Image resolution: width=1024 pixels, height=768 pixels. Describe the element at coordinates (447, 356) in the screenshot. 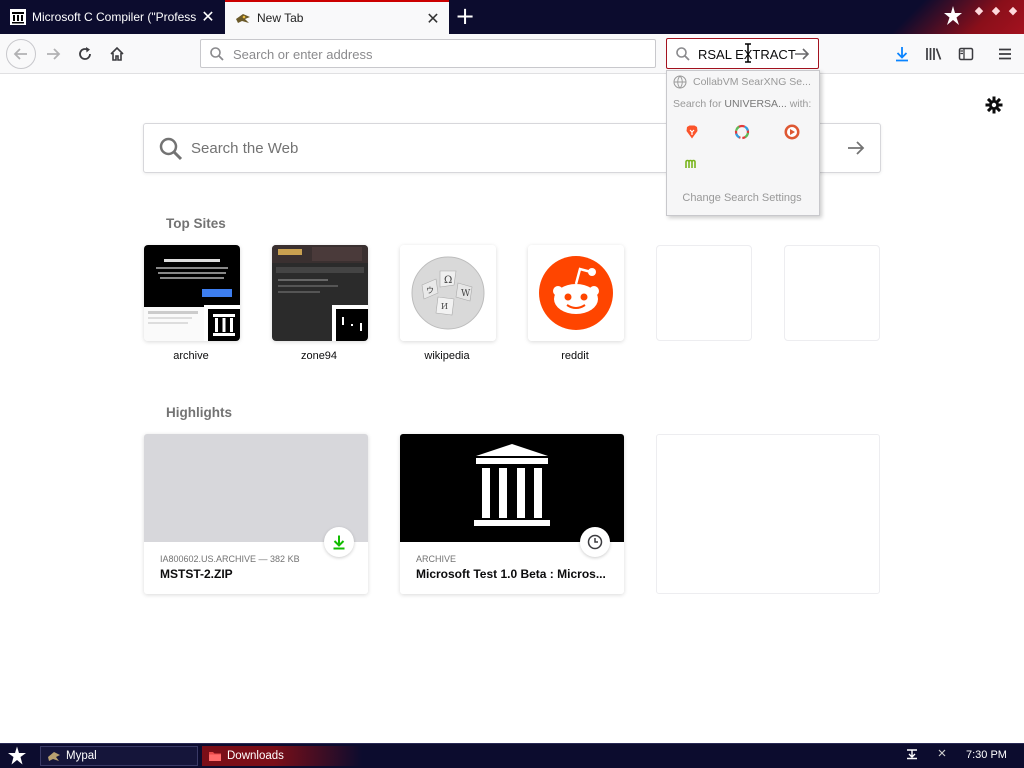

I see `top-site-label: wikipedia` at that location.